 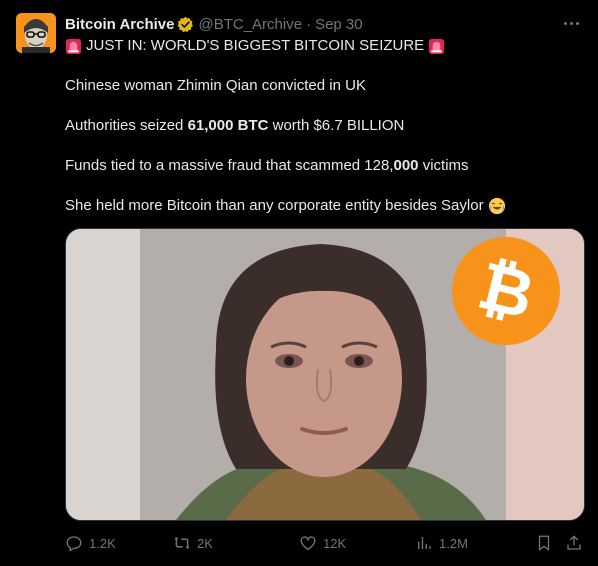 What do you see at coordinates (193, 543) in the screenshot?
I see `repost-button: 2K` at bounding box center [193, 543].